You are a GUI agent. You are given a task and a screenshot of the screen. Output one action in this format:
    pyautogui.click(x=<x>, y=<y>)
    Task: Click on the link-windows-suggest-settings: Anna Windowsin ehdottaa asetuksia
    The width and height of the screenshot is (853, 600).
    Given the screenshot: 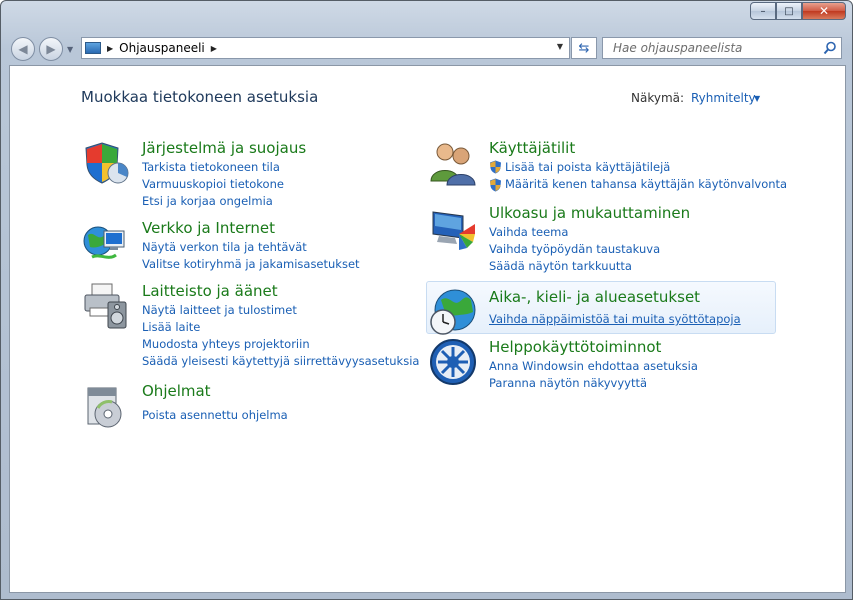 What is the action you would take?
    pyautogui.click(x=593, y=366)
    